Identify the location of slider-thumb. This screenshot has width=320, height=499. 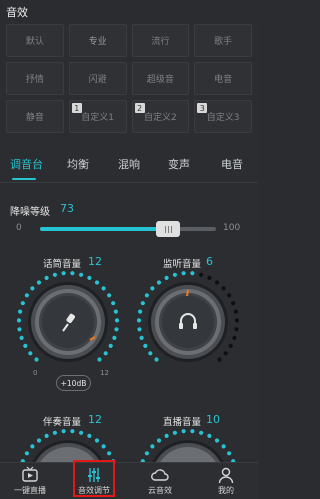
(168, 229).